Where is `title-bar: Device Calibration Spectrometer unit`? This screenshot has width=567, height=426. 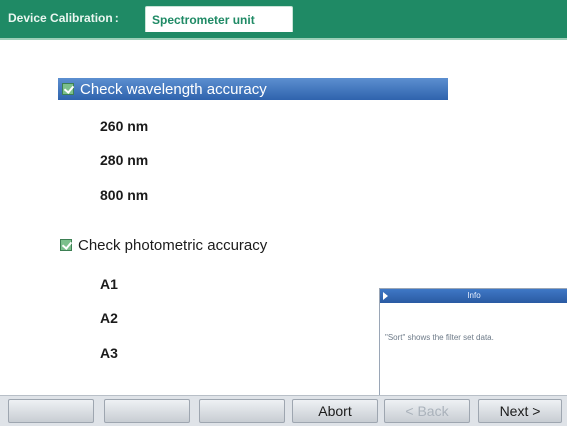
title-bar: Device Calibration Spectrometer unit is located at coordinates (283, 20).